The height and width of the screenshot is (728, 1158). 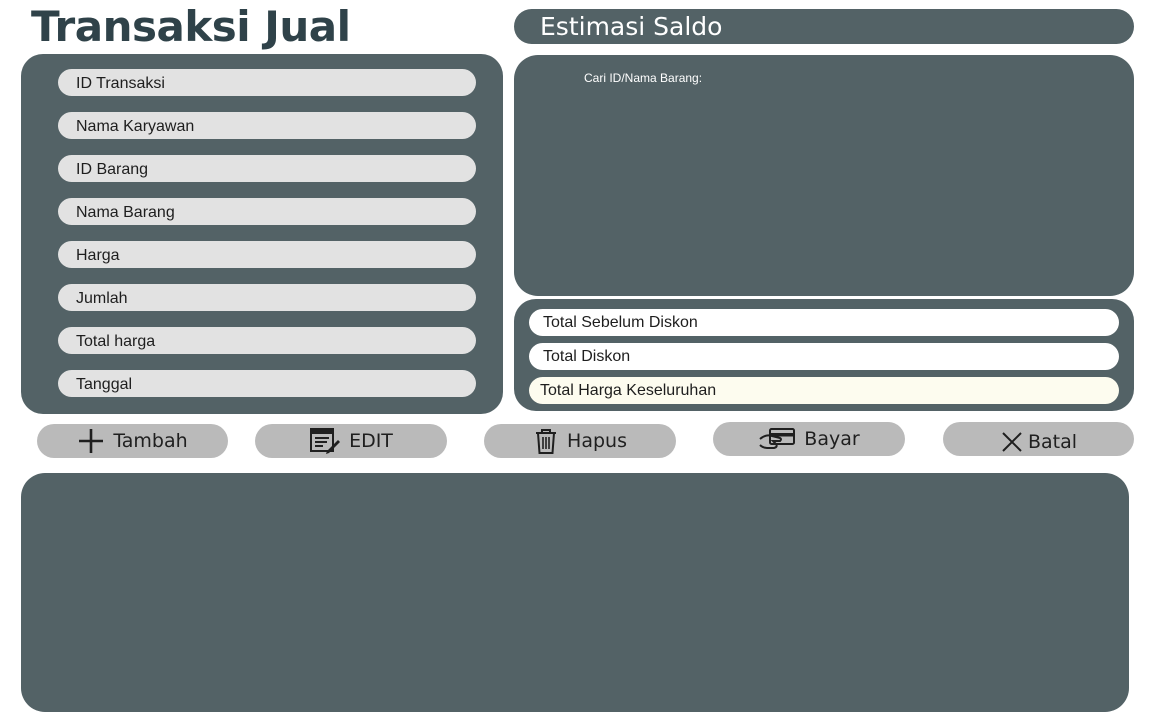 What do you see at coordinates (267, 254) in the screenshot?
I see `harga-field: Harga` at bounding box center [267, 254].